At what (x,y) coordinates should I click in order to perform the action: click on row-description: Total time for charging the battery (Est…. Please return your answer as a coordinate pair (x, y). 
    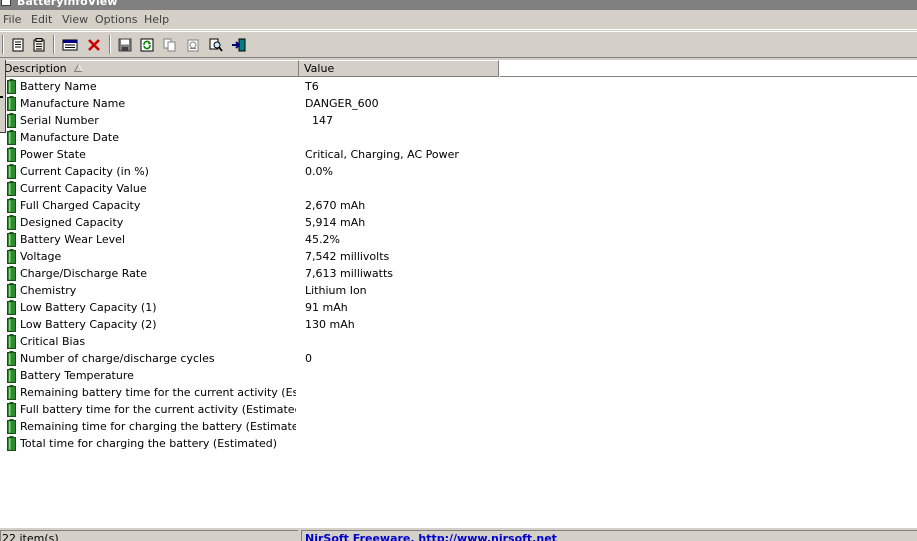
    Looking at the image, I should click on (149, 443).